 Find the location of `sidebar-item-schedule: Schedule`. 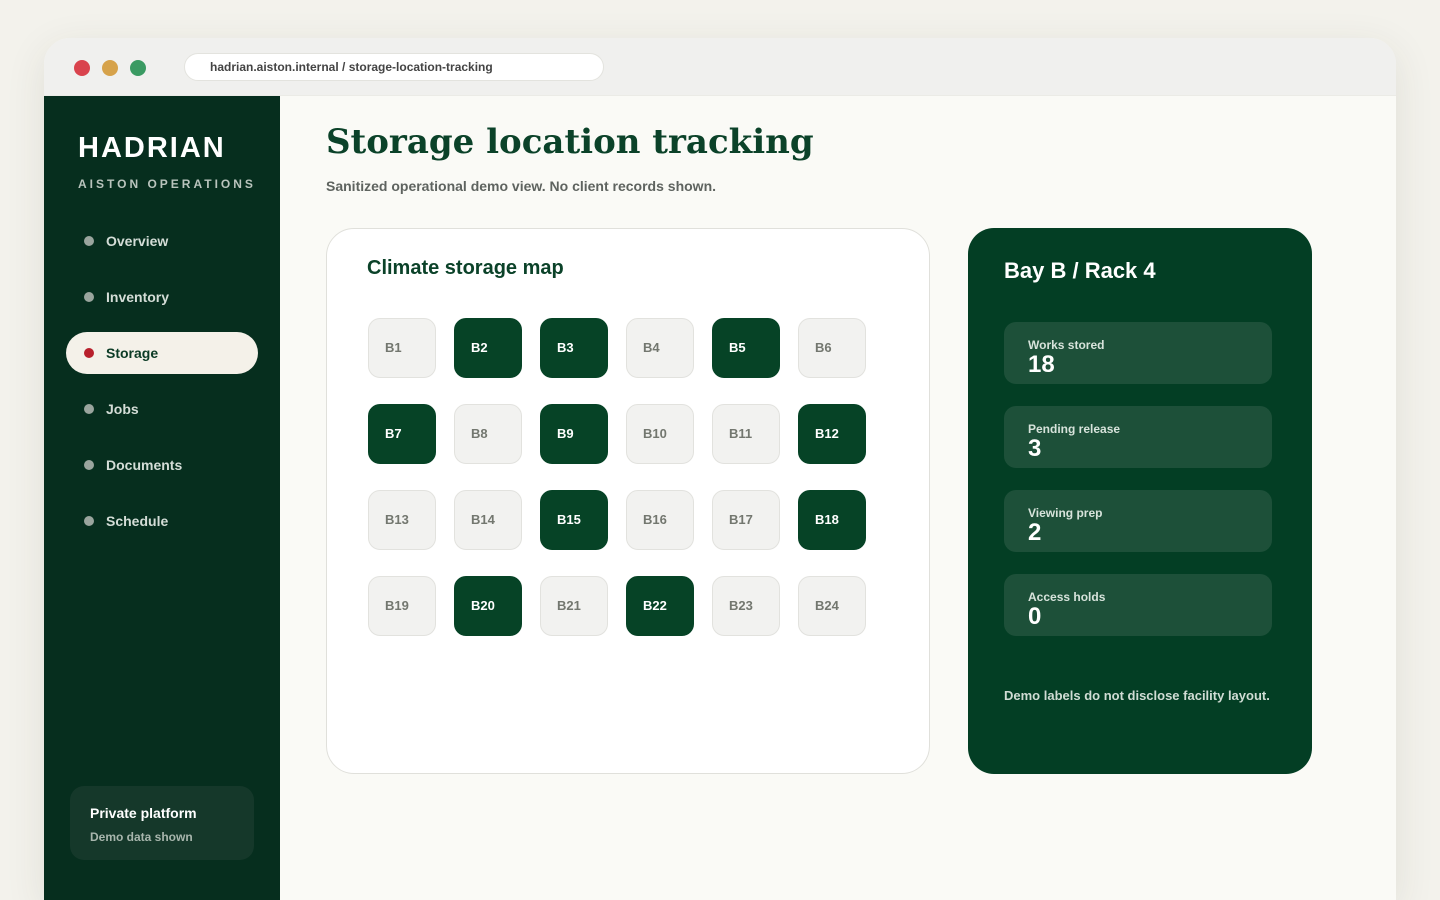

sidebar-item-schedule: Schedule is located at coordinates (162, 521).